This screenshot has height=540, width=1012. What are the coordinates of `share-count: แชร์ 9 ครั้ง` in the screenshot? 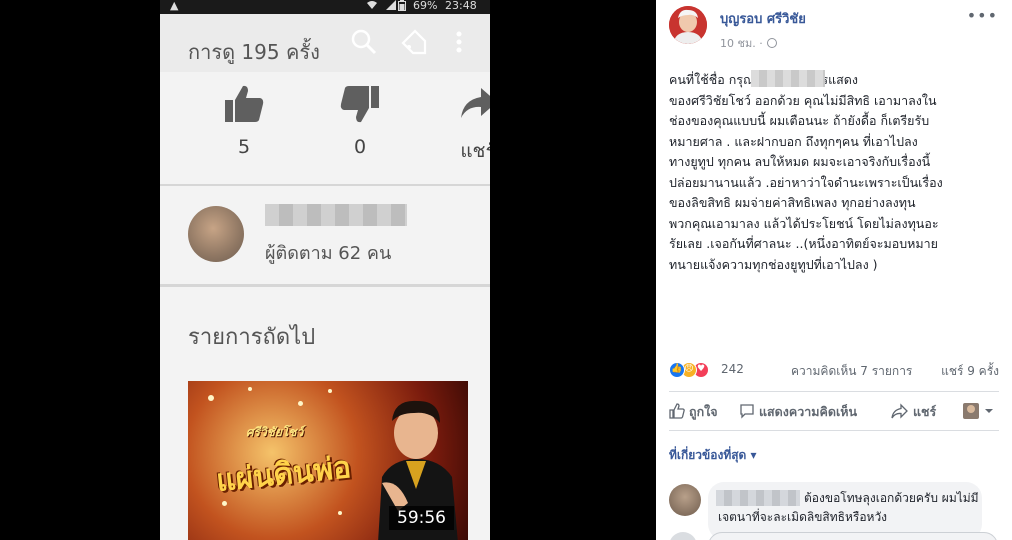 It's located at (970, 371).